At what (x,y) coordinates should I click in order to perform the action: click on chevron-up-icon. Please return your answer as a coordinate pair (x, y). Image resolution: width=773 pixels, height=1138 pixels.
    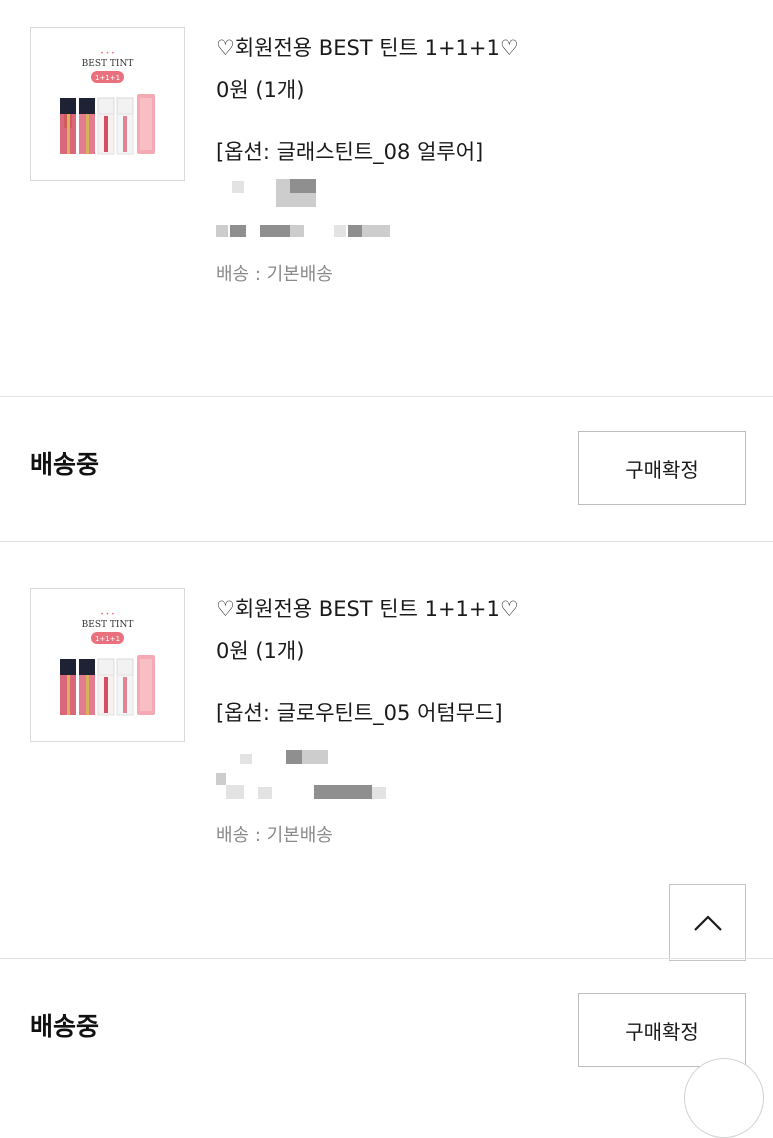
    Looking at the image, I should click on (707, 922).